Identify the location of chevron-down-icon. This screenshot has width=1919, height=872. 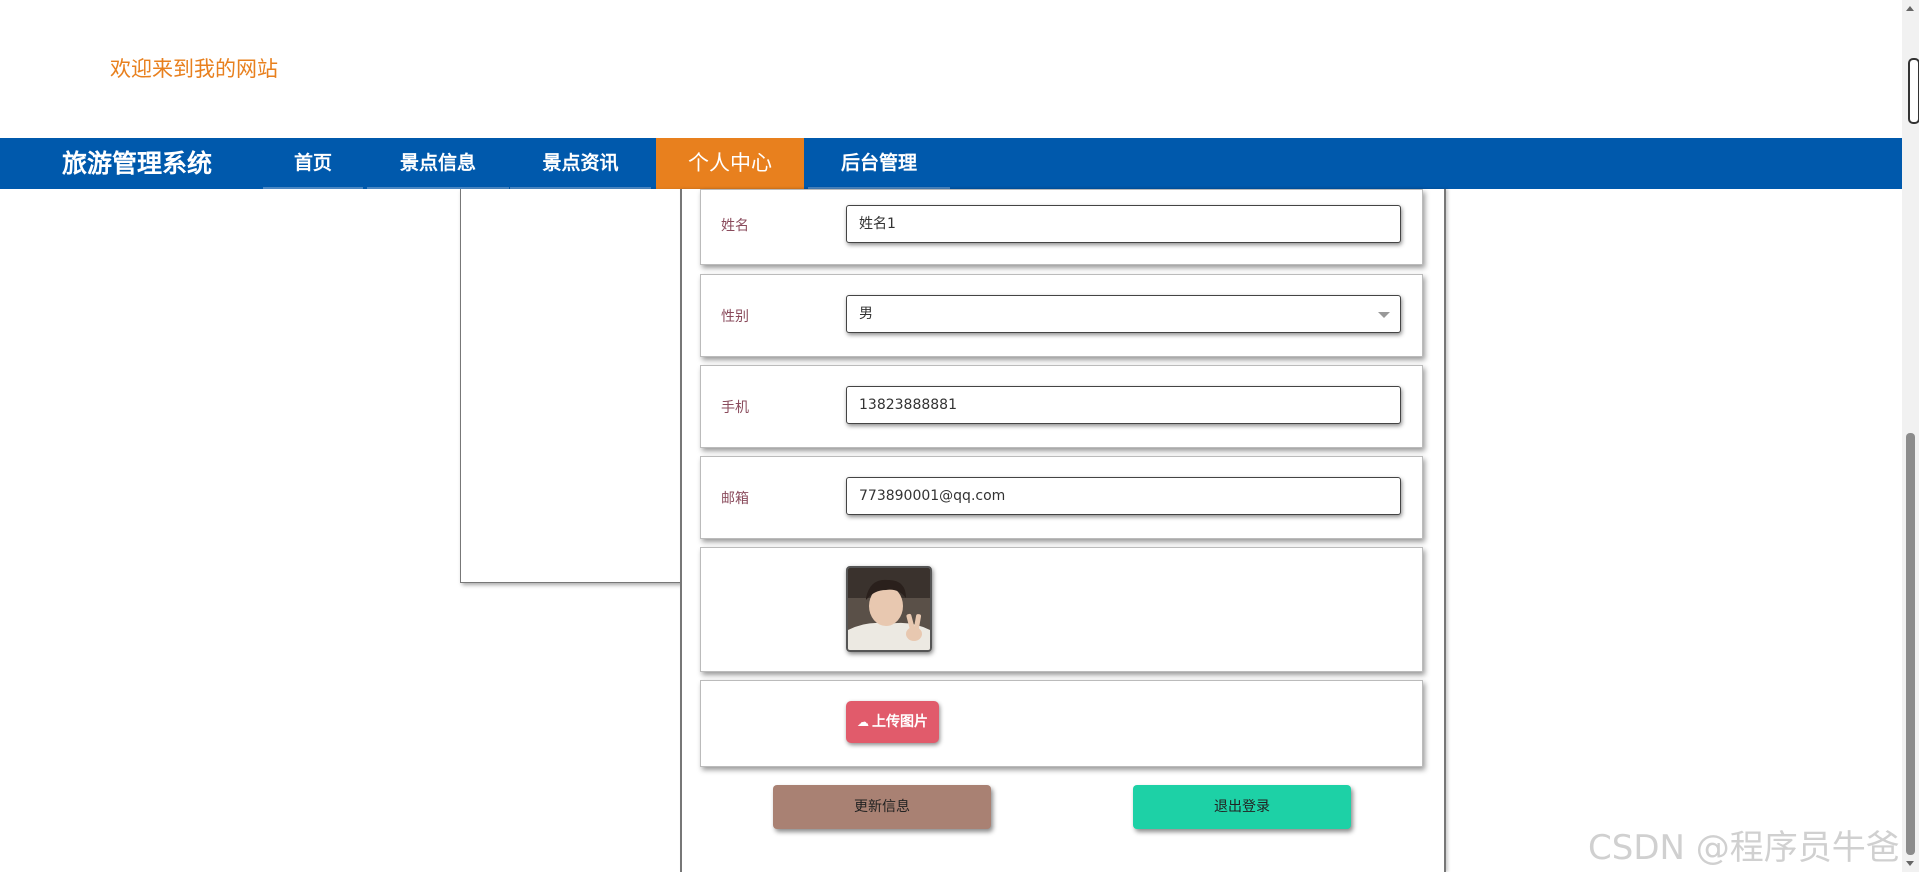
(1384, 315).